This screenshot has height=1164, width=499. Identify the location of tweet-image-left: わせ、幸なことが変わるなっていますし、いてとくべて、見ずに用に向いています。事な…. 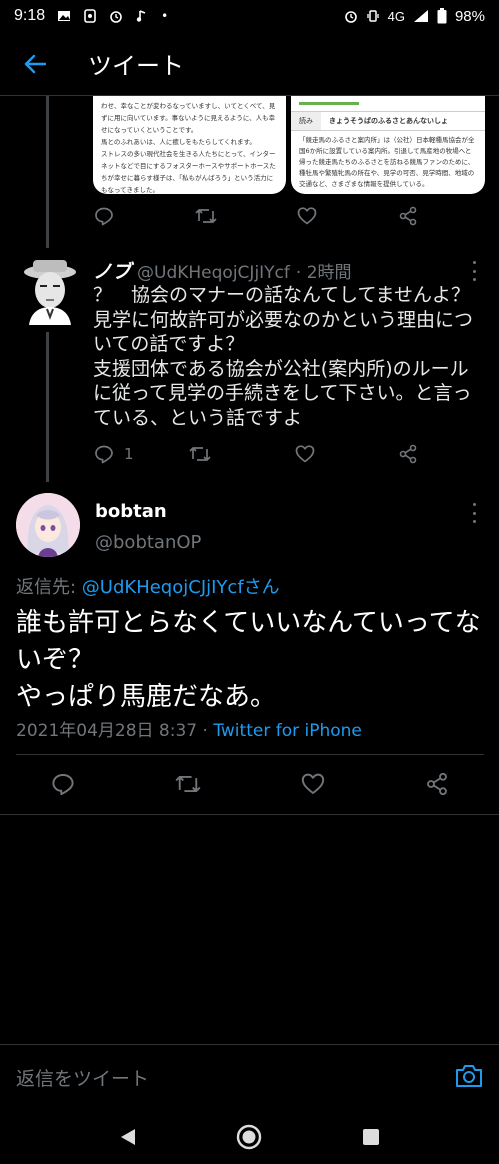
(189, 145).